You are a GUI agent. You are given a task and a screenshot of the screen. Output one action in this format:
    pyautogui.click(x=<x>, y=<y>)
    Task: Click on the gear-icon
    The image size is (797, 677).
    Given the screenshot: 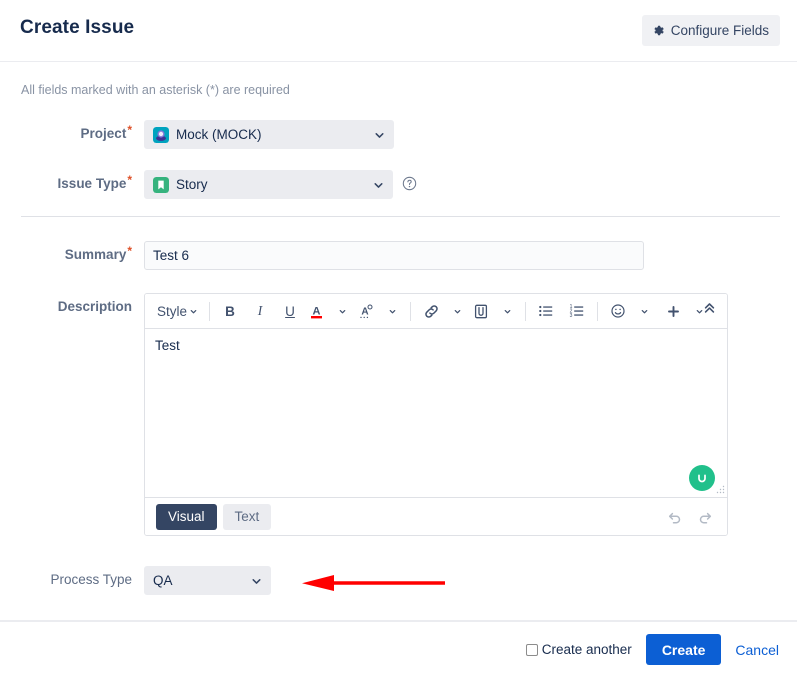 What is the action you would take?
    pyautogui.click(x=658, y=30)
    